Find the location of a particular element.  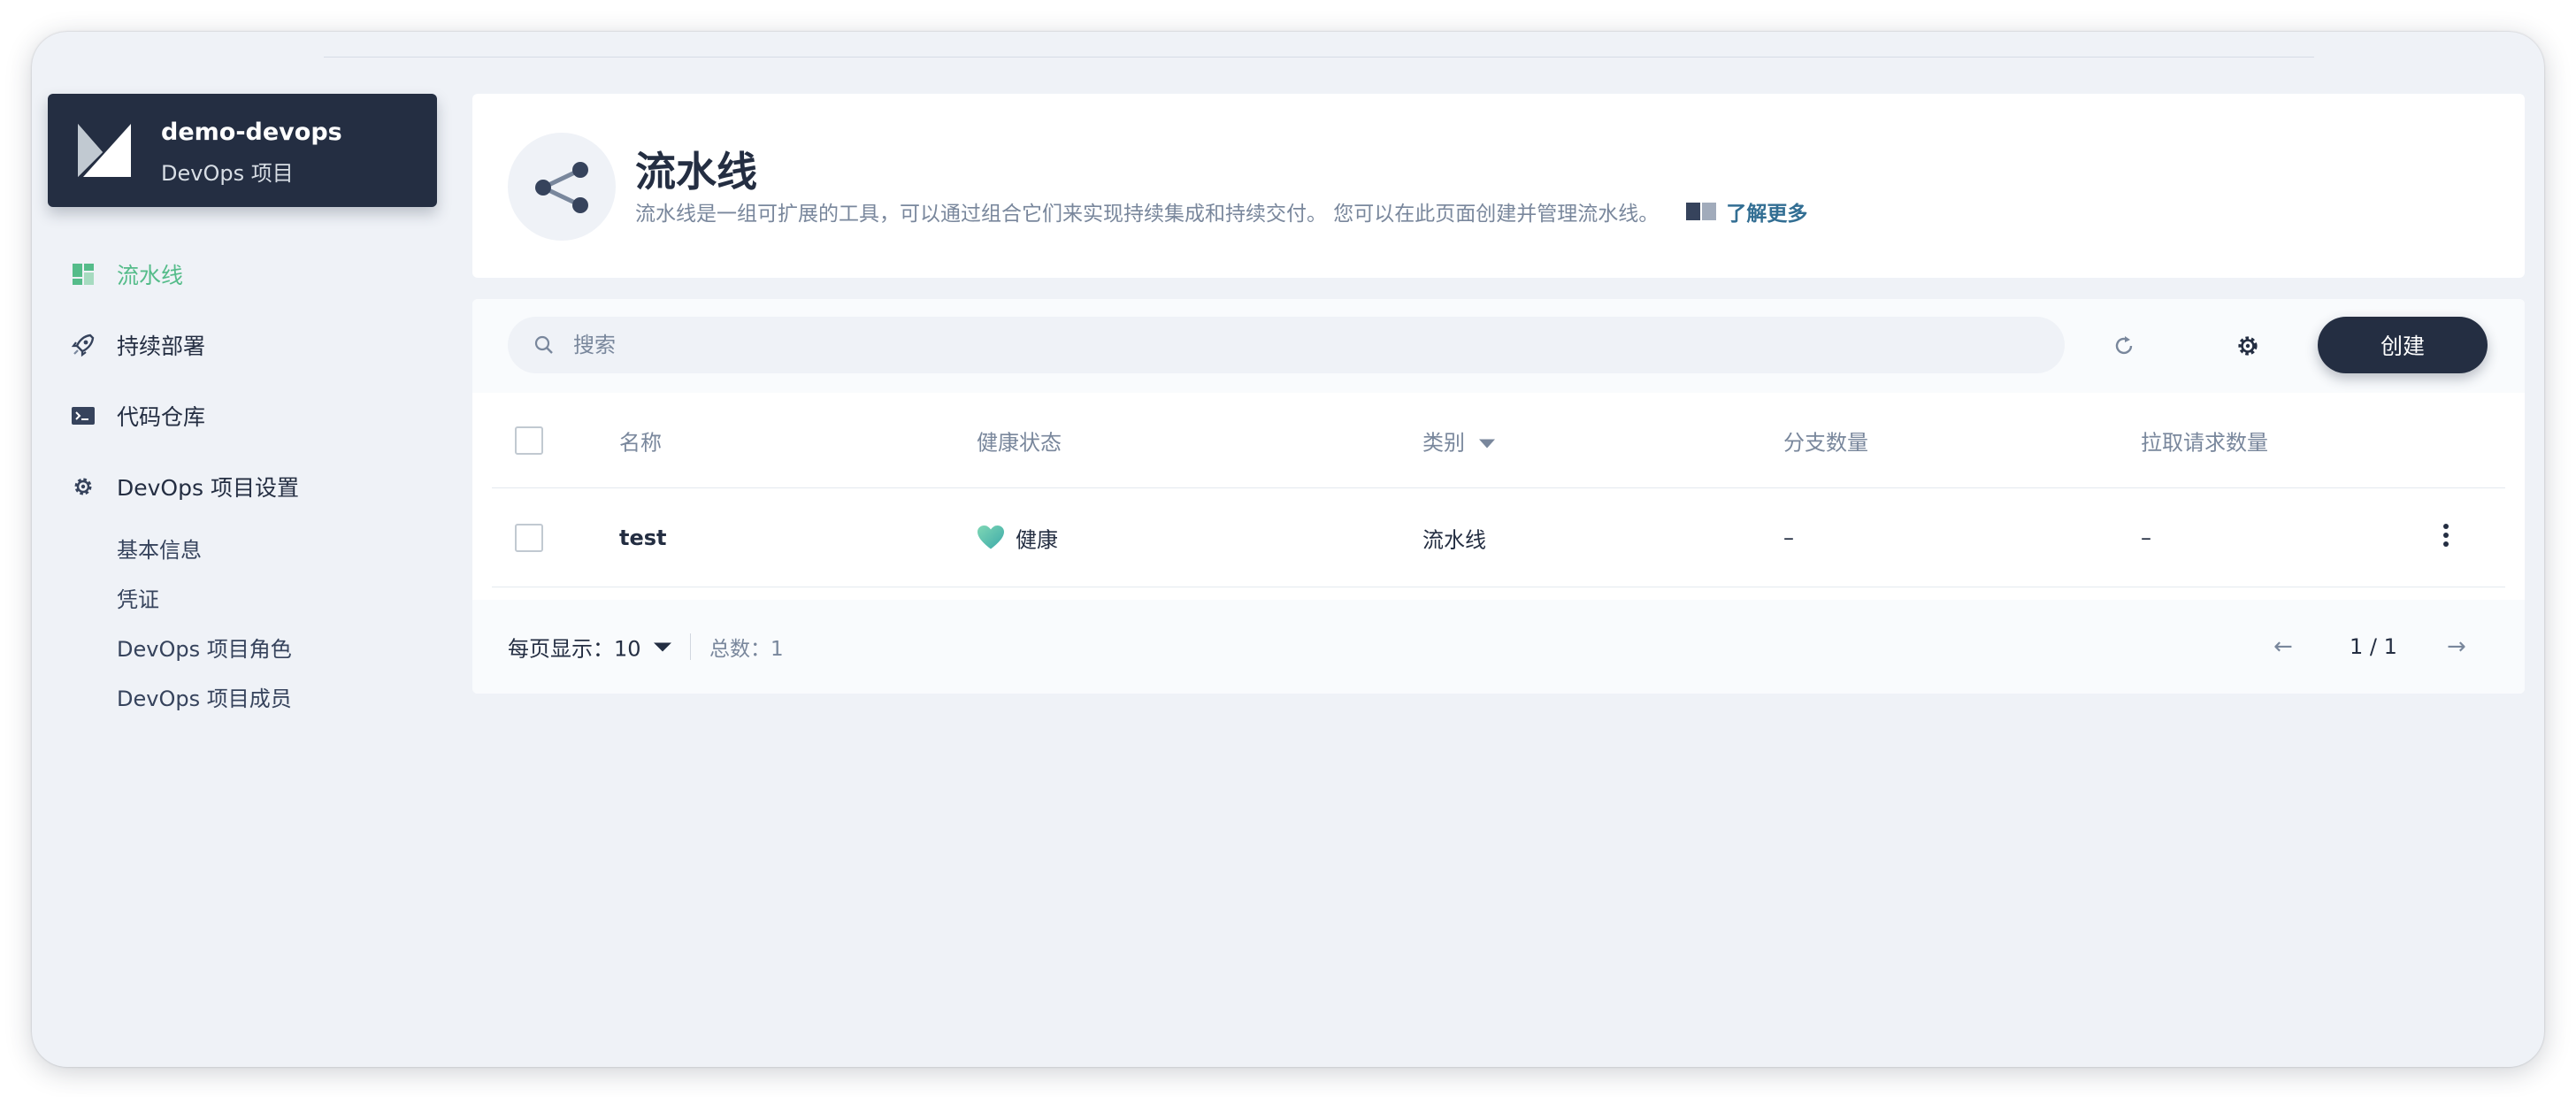

filter-caret-icon is located at coordinates (1487, 443).